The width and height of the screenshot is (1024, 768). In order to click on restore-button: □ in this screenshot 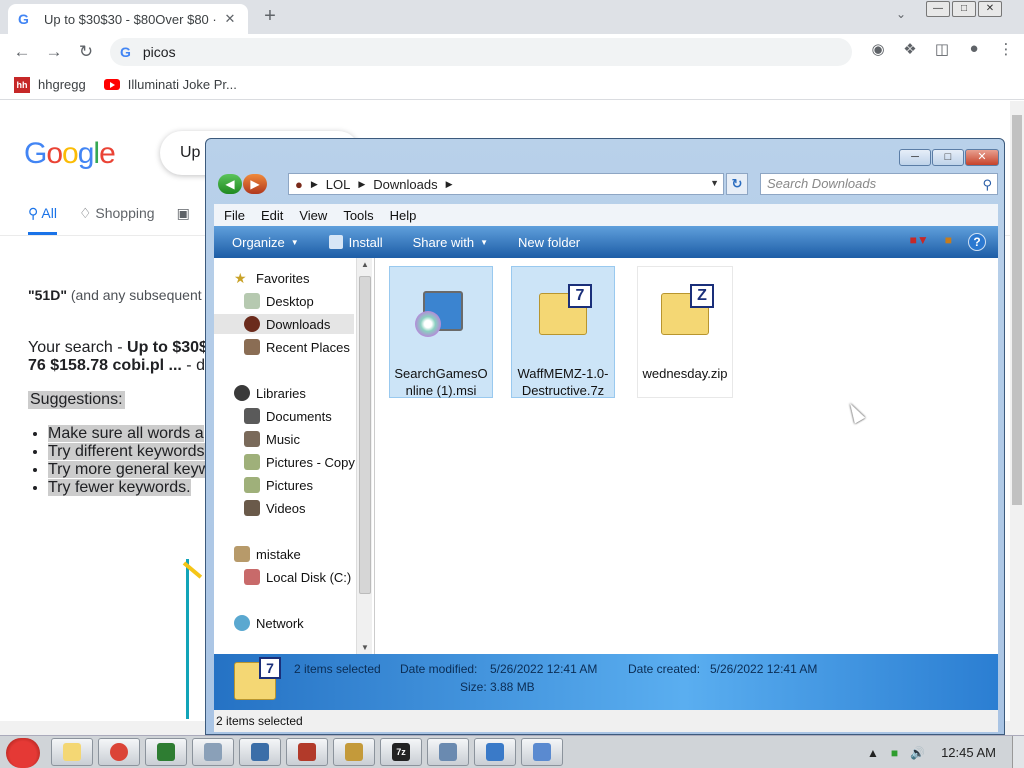, I will do `click(964, 9)`.